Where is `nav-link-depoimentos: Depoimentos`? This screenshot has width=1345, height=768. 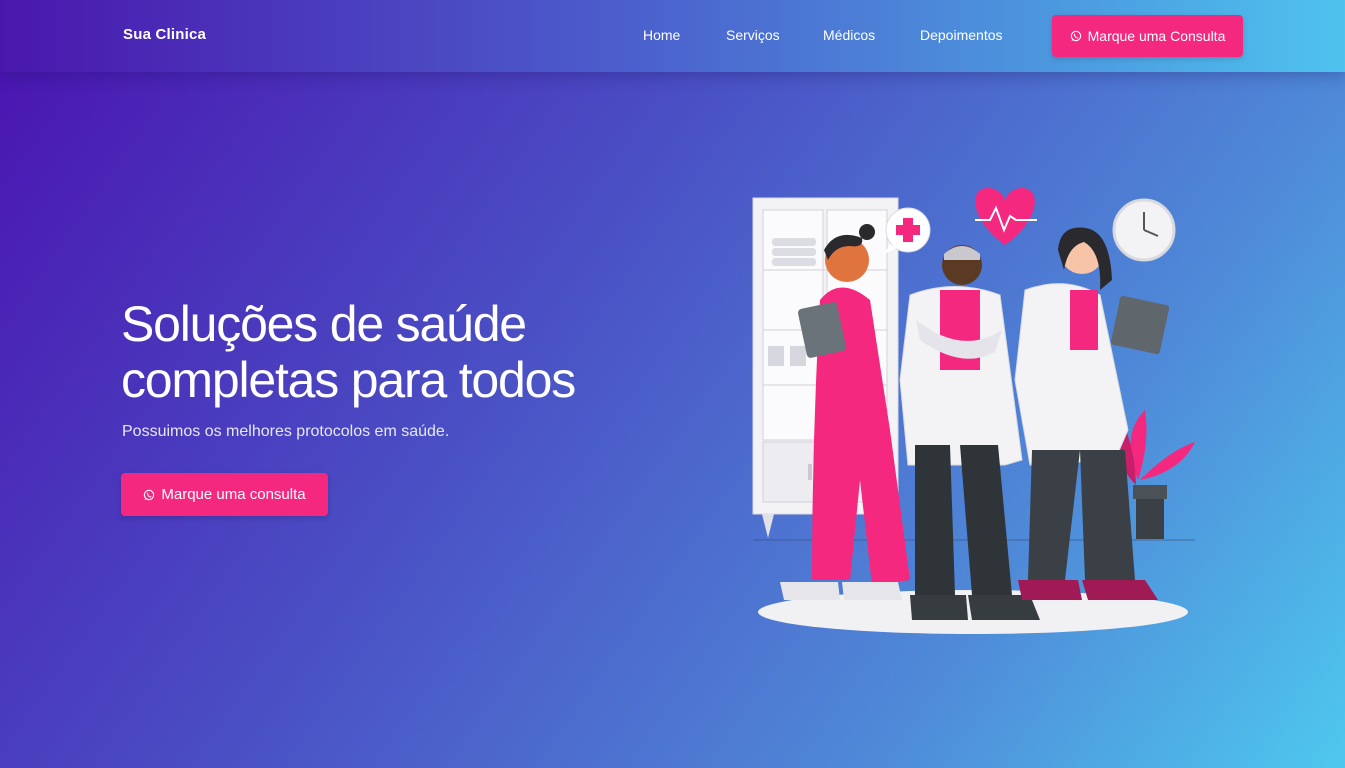 nav-link-depoimentos: Depoimentos is located at coordinates (961, 35).